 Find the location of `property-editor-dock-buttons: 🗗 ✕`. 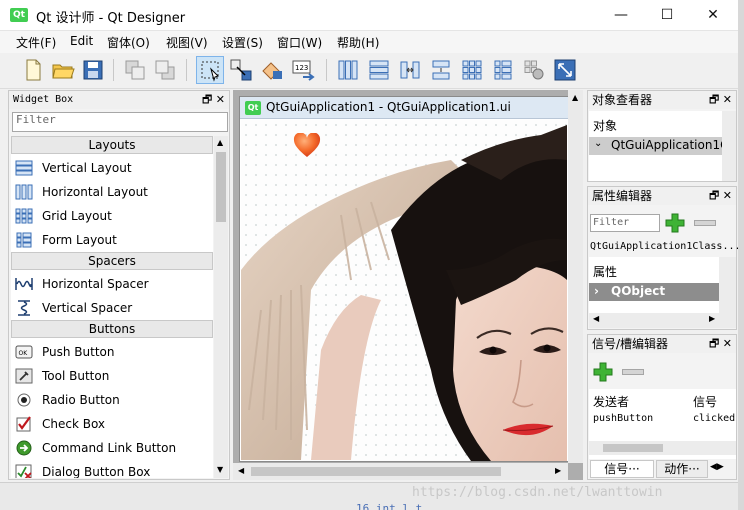

property-editor-dock-buttons: 🗗 ✕ is located at coordinates (720, 196).